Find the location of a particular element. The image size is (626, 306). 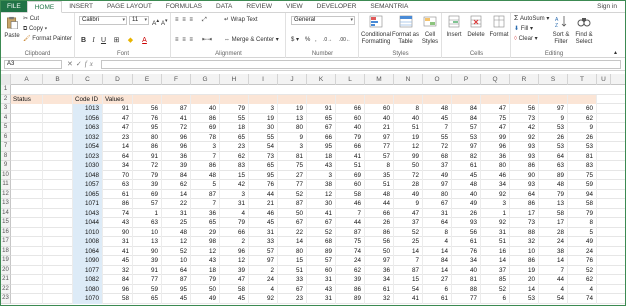

cell-f: 72 is located at coordinates (176, 128).